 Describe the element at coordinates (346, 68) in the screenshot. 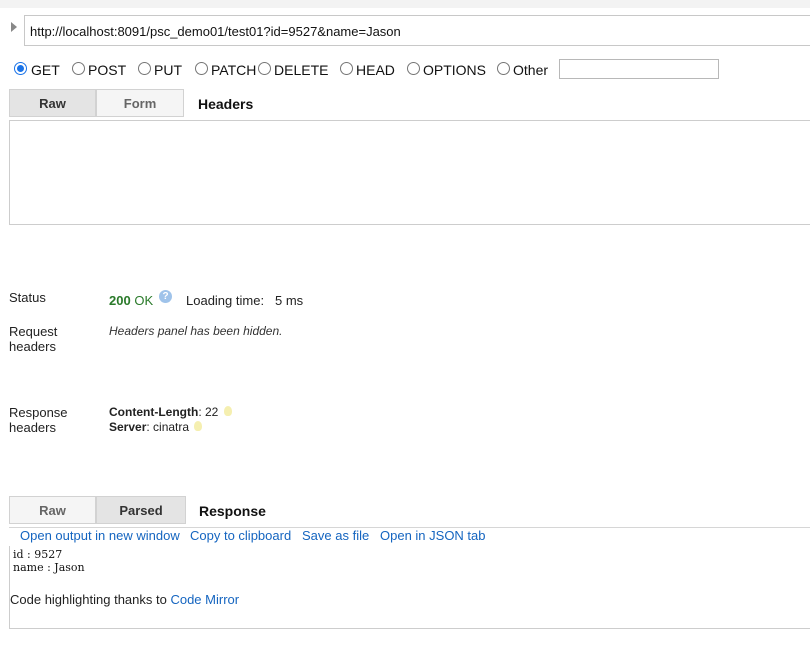

I see `method-head-radio` at that location.